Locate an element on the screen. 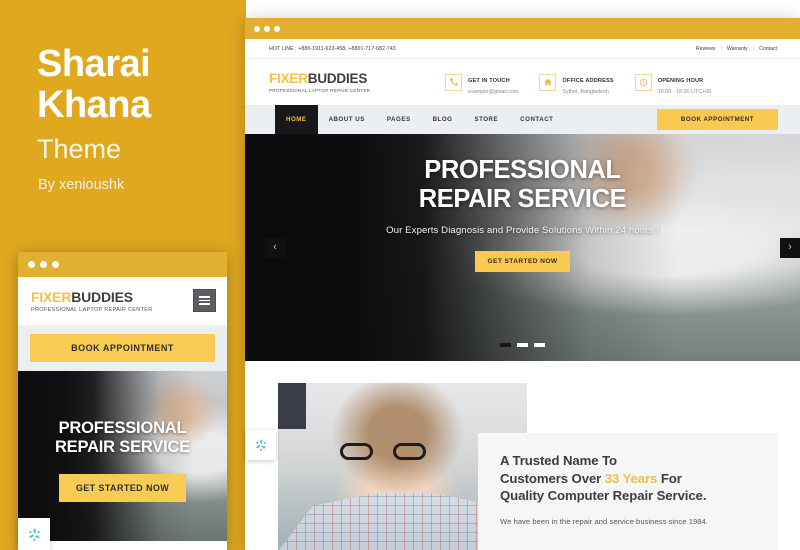  header-info-value: Sylhet, Bangladesh is located at coordinates (585, 92).